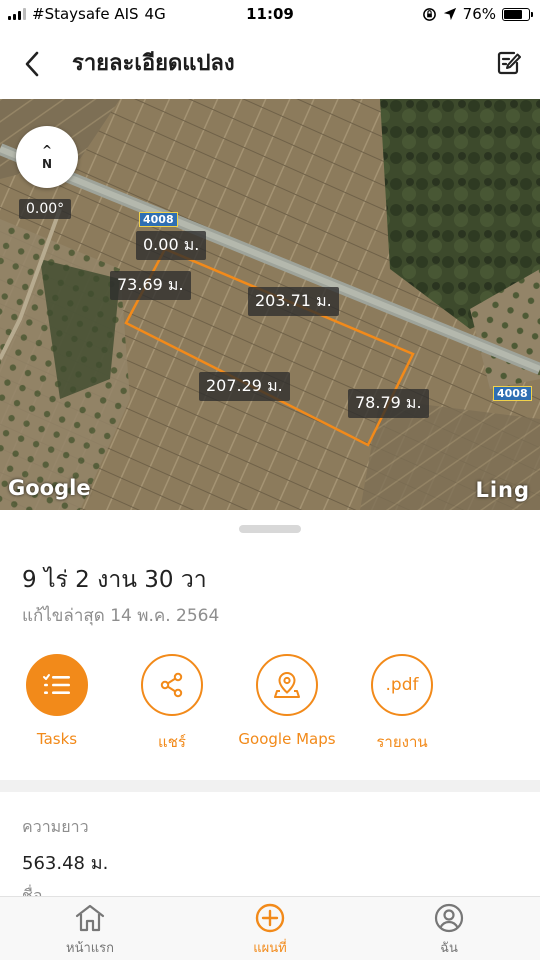 The height and width of the screenshot is (960, 540). Describe the element at coordinates (47, 164) in the screenshot. I see `compass-north-label: N` at that location.